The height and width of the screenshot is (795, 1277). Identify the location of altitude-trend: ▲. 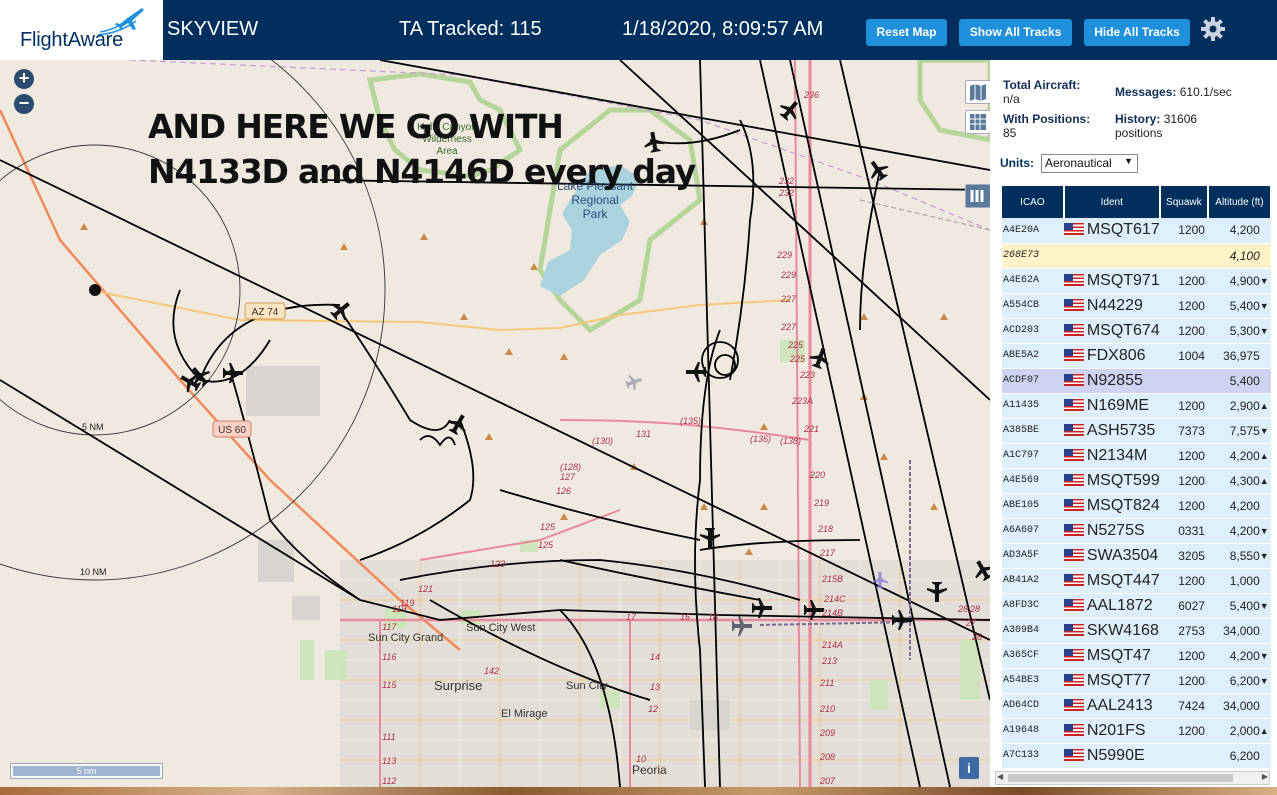
(1265, 406).